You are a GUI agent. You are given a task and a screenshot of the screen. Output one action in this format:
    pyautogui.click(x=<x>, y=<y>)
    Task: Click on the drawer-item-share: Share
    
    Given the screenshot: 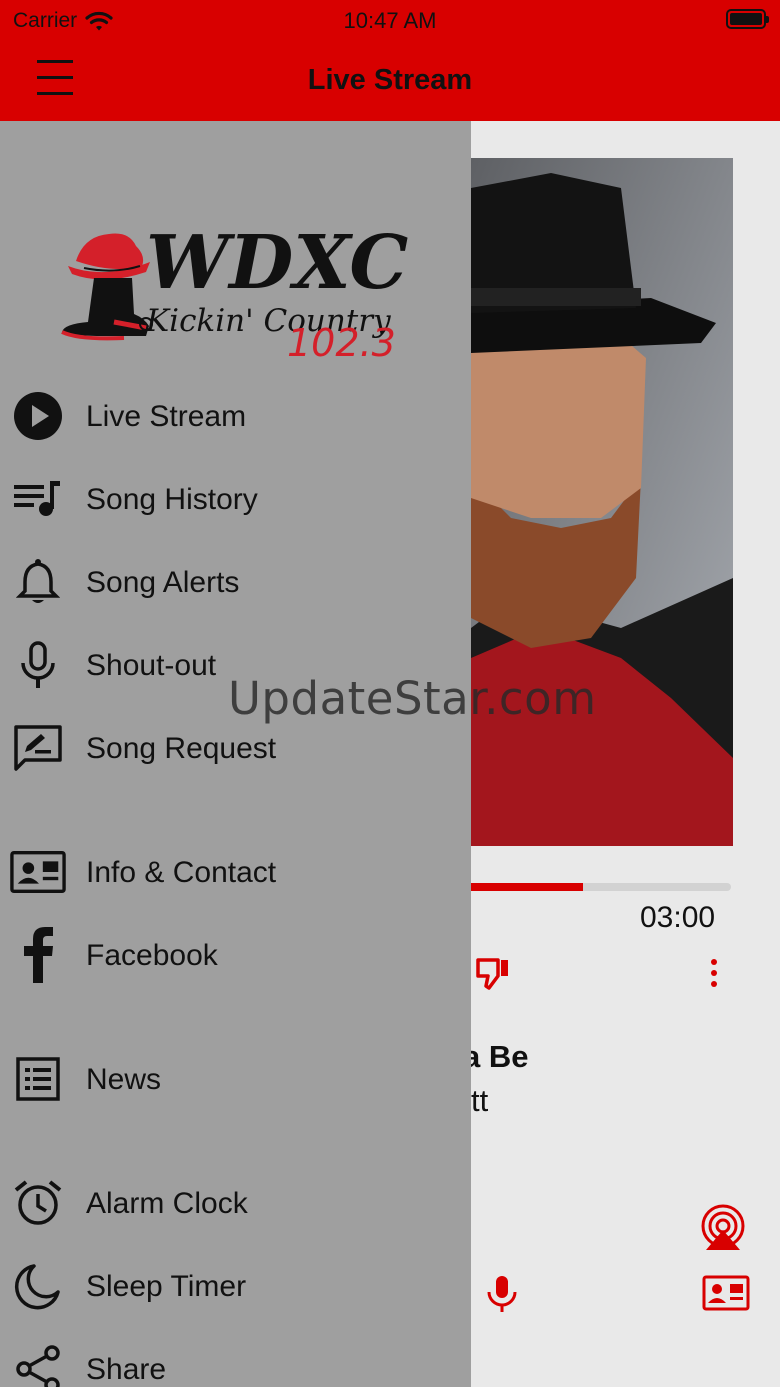 What is the action you would take?
    pyautogui.click(x=235, y=1364)
    